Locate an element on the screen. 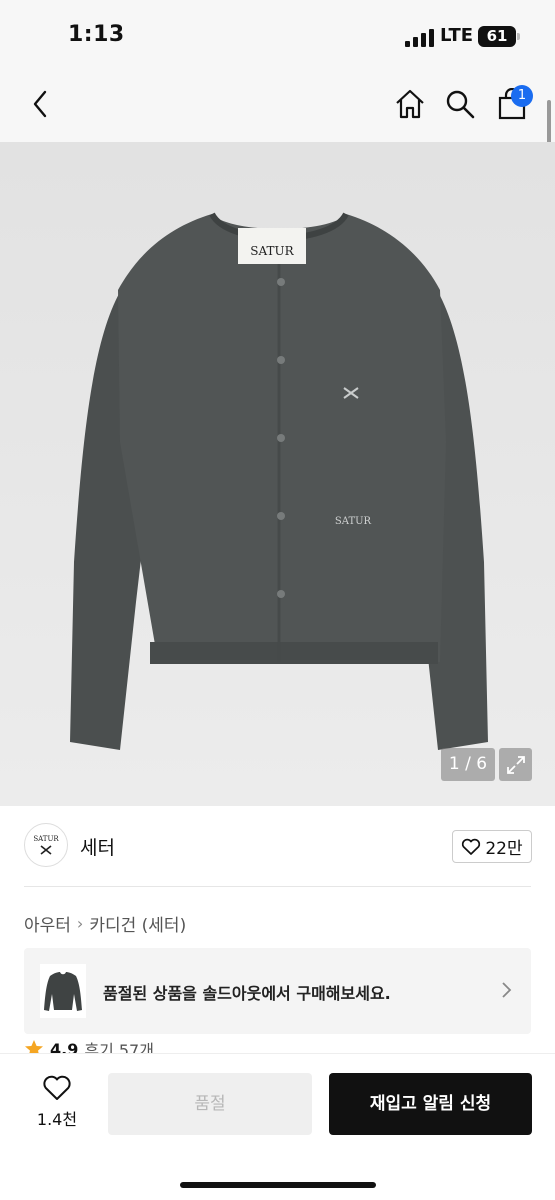 The height and width of the screenshot is (1200, 555). wishlist-count: 1.4천 is located at coordinates (57, 1119).